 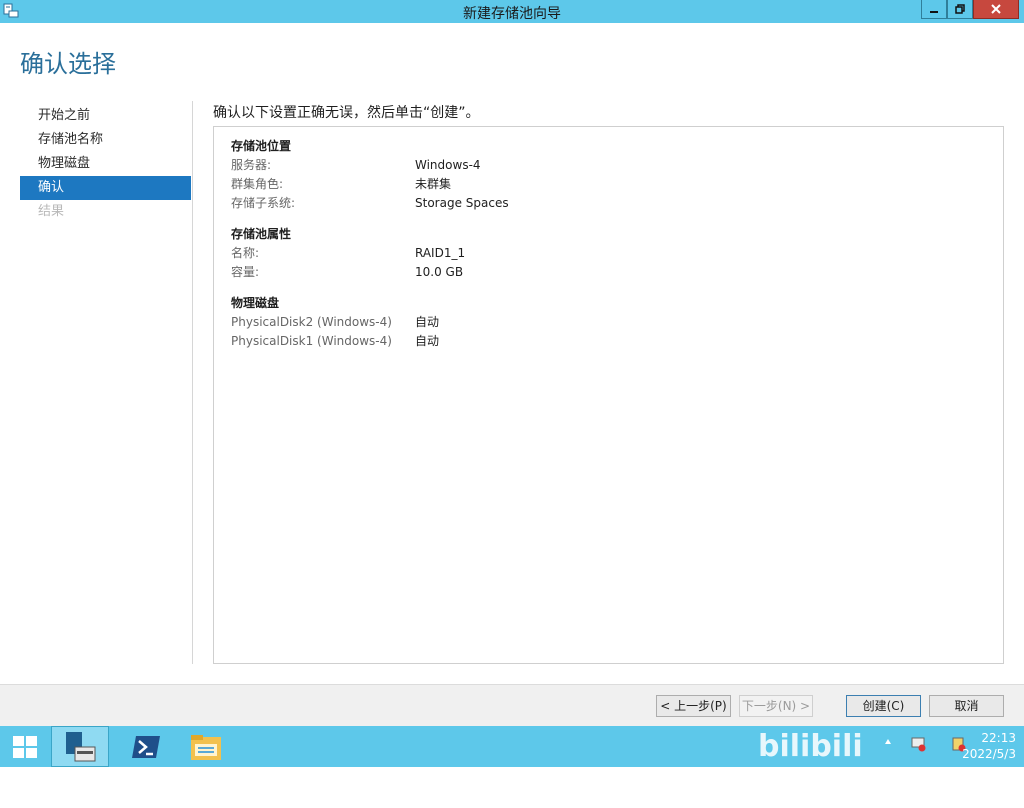 I want to click on row-key: 存储子系统:, so click(x=263, y=203).